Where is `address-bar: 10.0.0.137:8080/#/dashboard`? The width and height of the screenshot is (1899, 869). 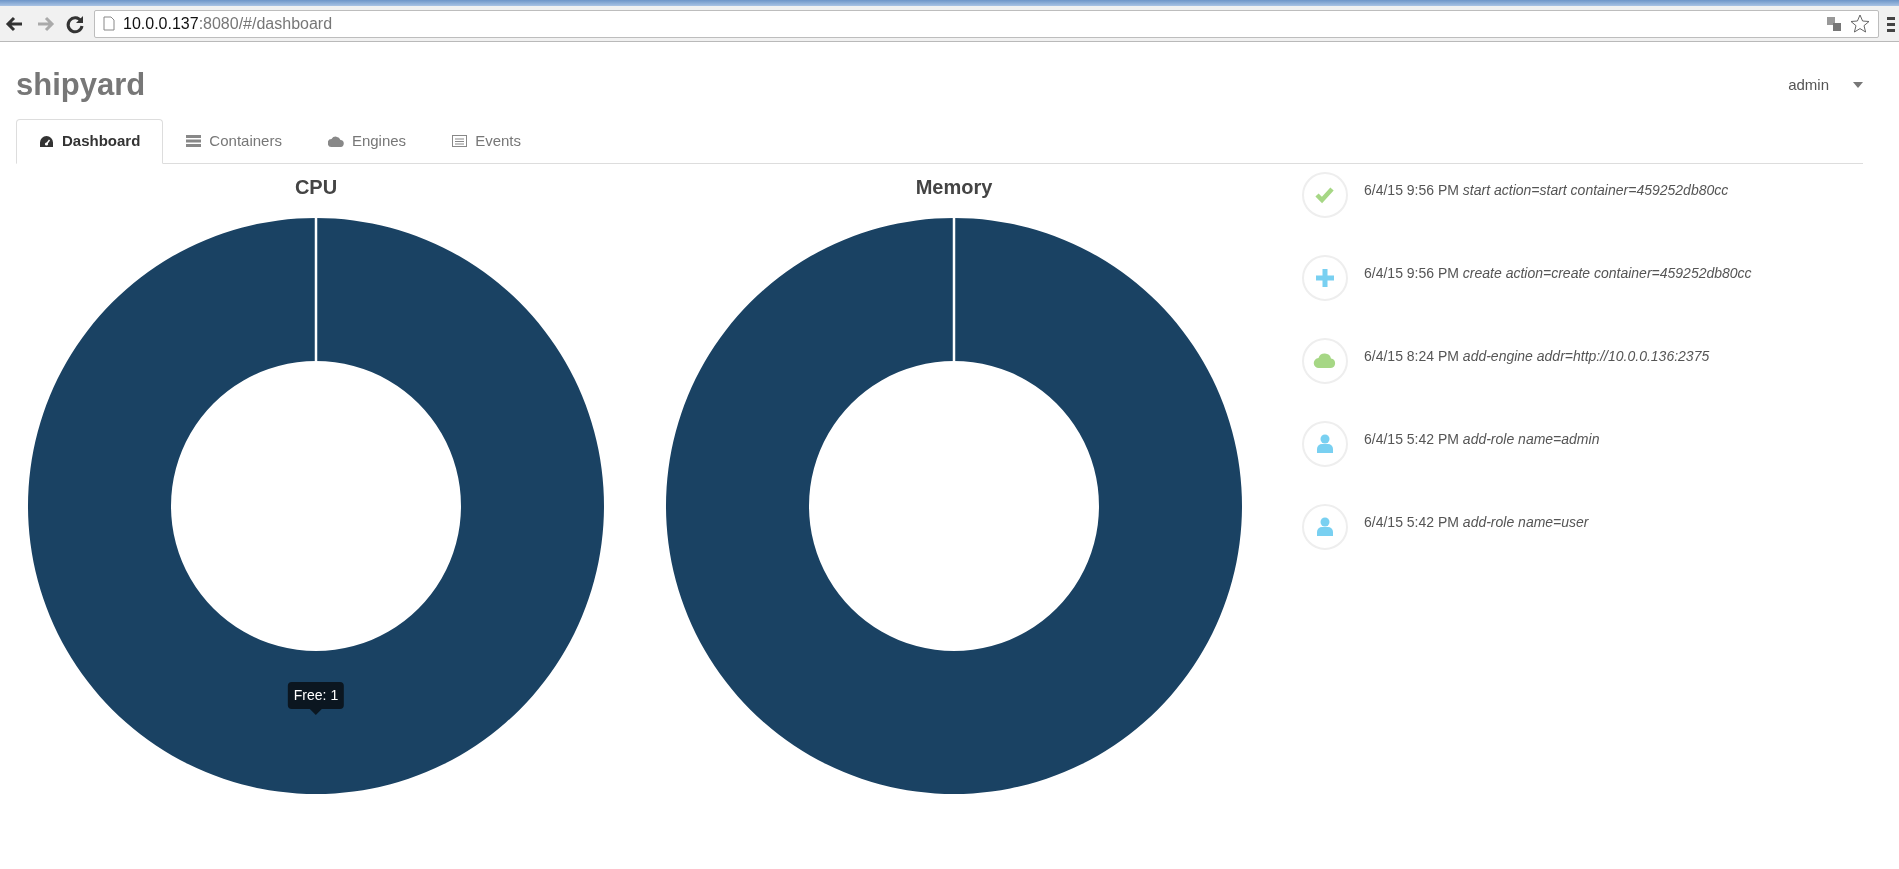 address-bar: 10.0.0.137:8080/#/dashboard is located at coordinates (986, 23).